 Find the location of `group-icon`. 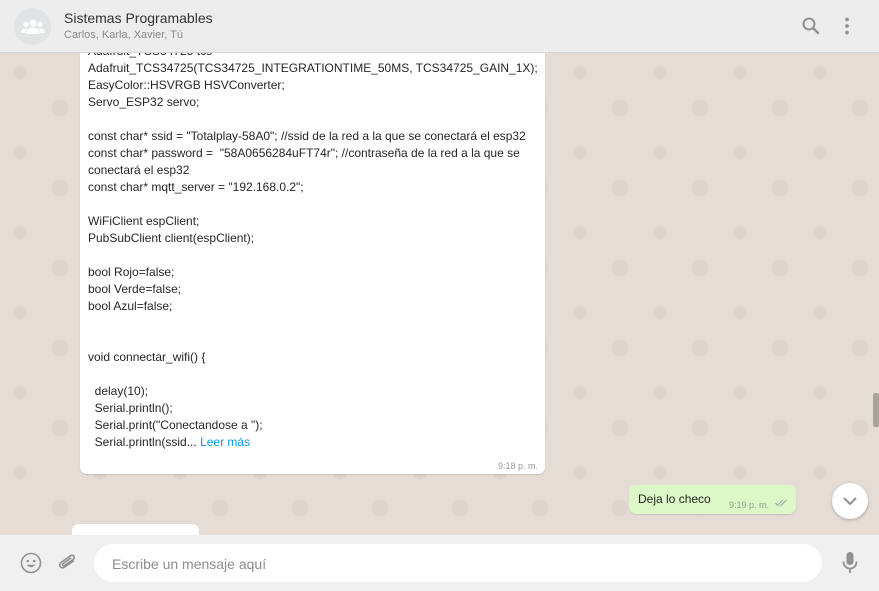

group-icon is located at coordinates (33, 26).